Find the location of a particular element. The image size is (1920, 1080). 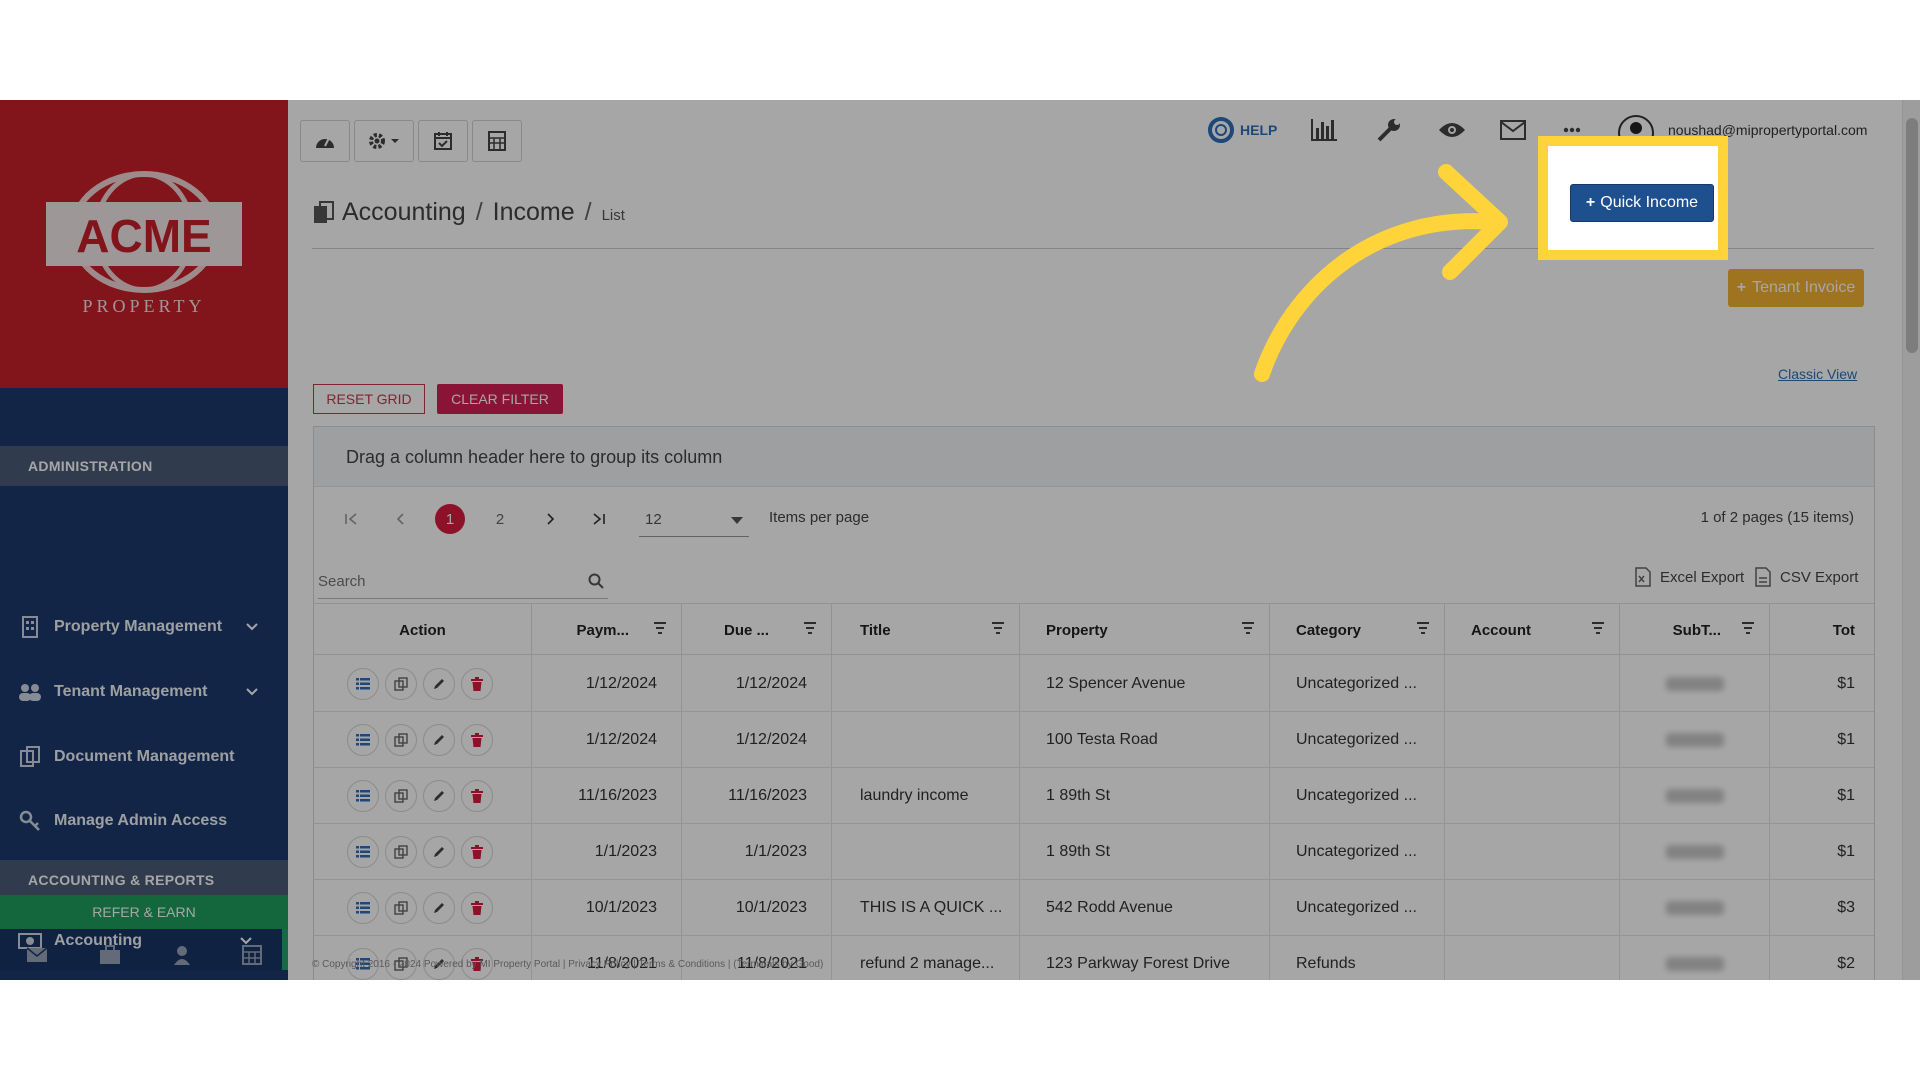

reset-grid-button: RESET GRID is located at coordinates (369, 399).